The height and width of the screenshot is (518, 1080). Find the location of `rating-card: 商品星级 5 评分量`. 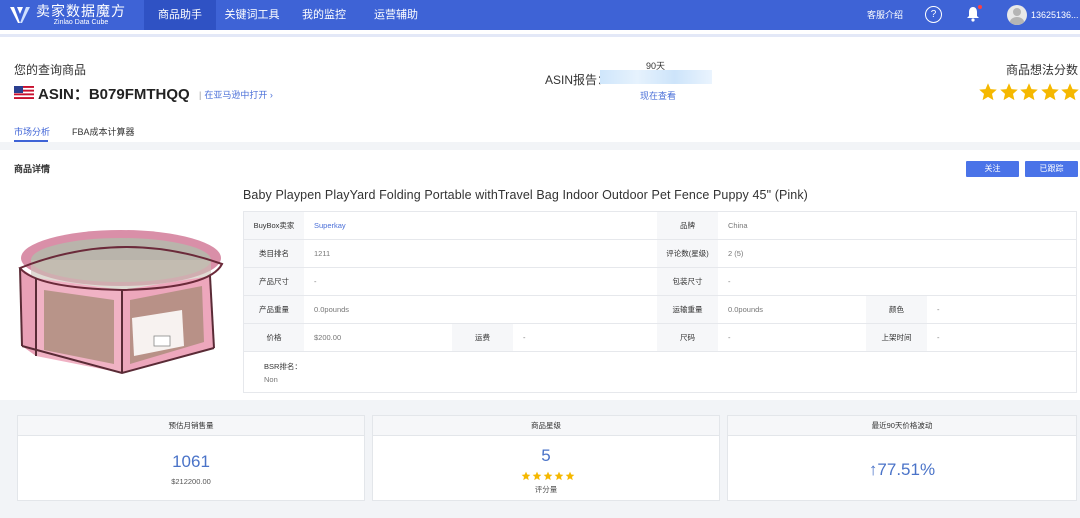

rating-card: 商品星级 5 评分量 is located at coordinates (546, 458).